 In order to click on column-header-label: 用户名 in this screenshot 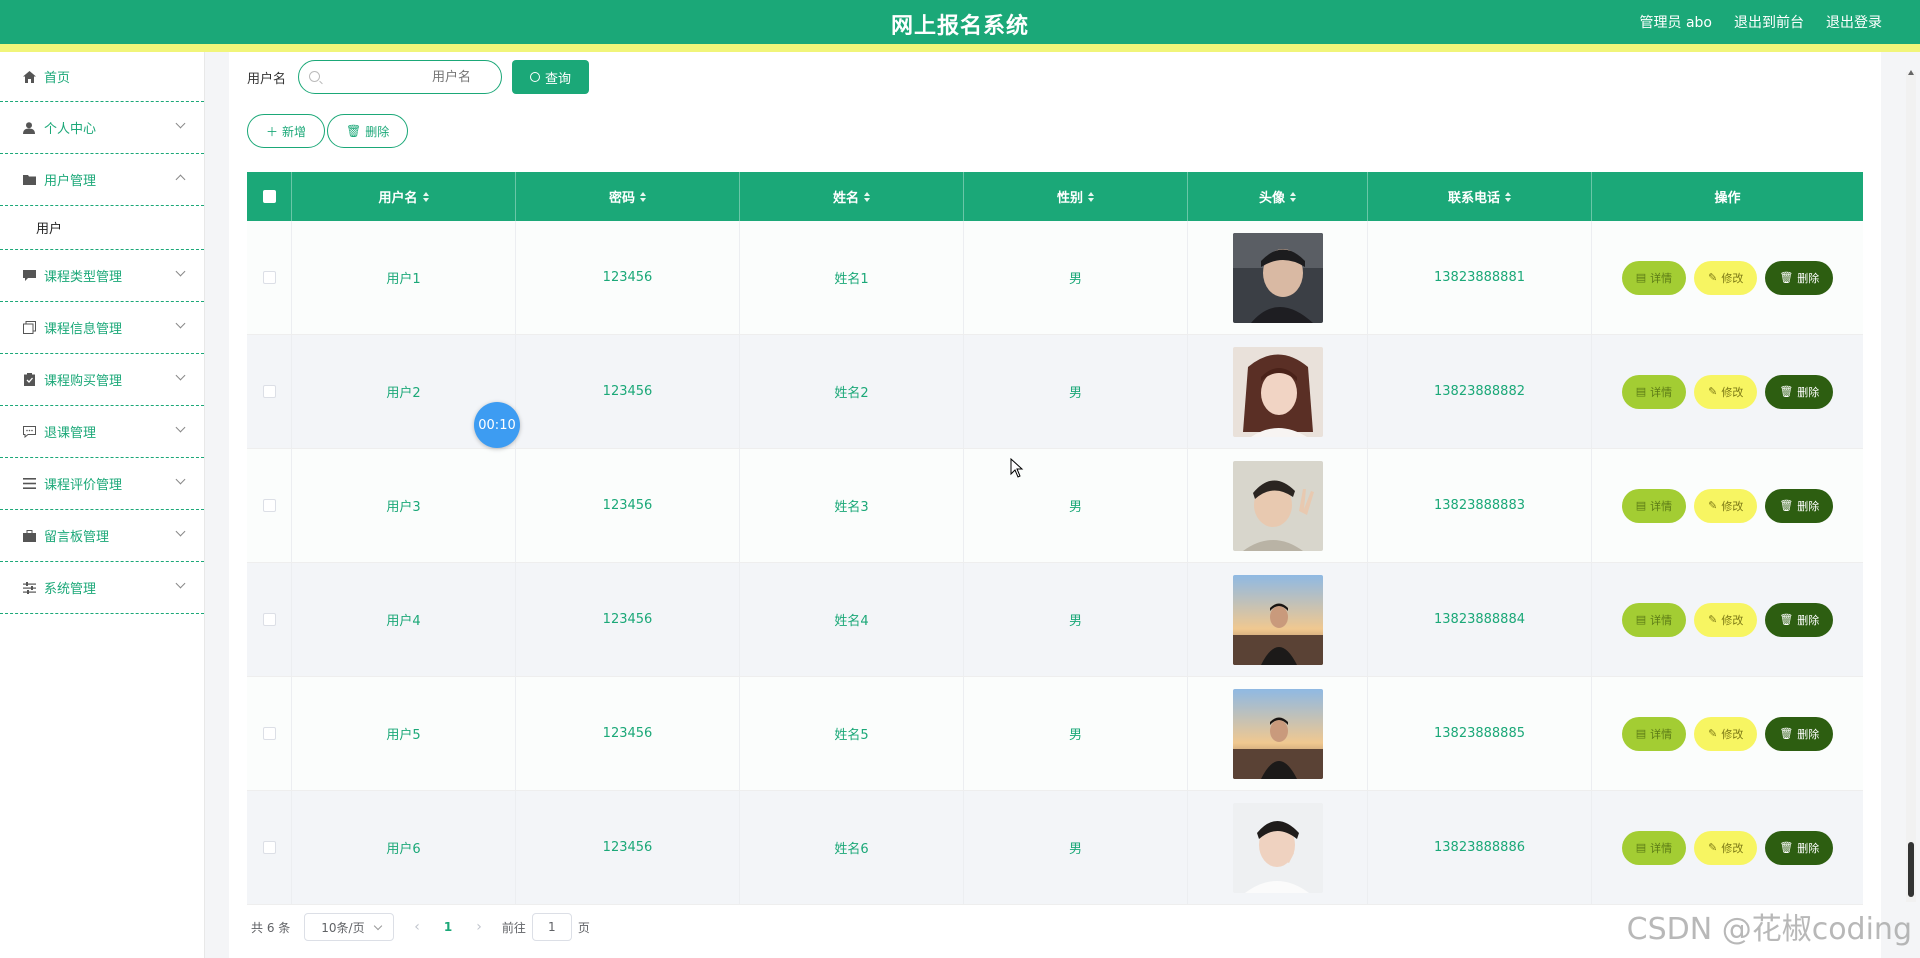, I will do `click(398, 198)`.